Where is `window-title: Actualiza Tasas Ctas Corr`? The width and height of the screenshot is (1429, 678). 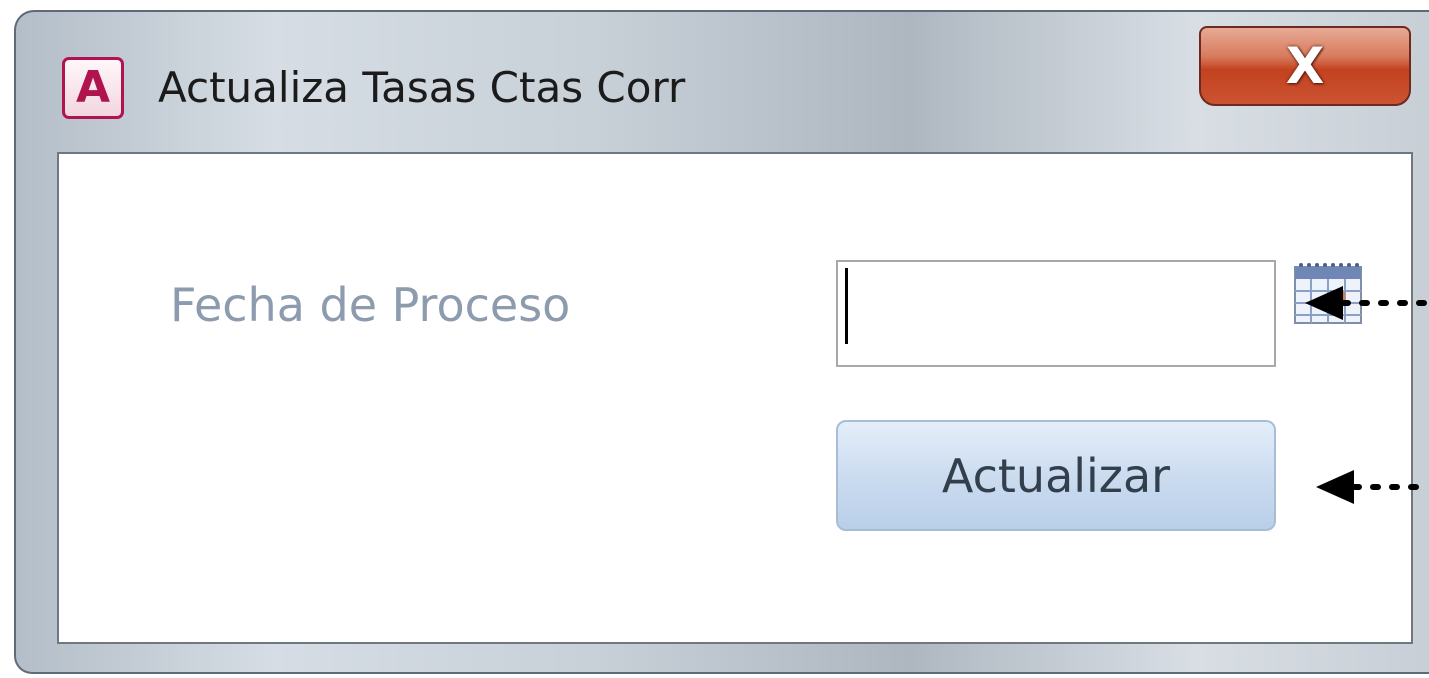
window-title: Actualiza Tasas Ctas Corr is located at coordinates (422, 87).